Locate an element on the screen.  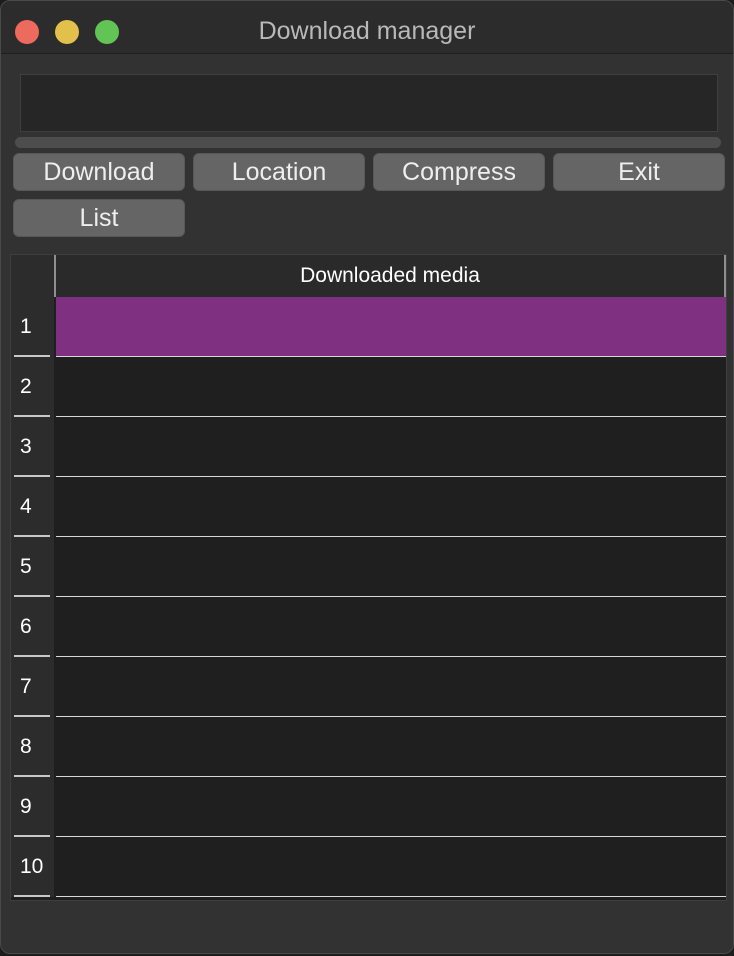
row-header: 3 is located at coordinates (32, 447).